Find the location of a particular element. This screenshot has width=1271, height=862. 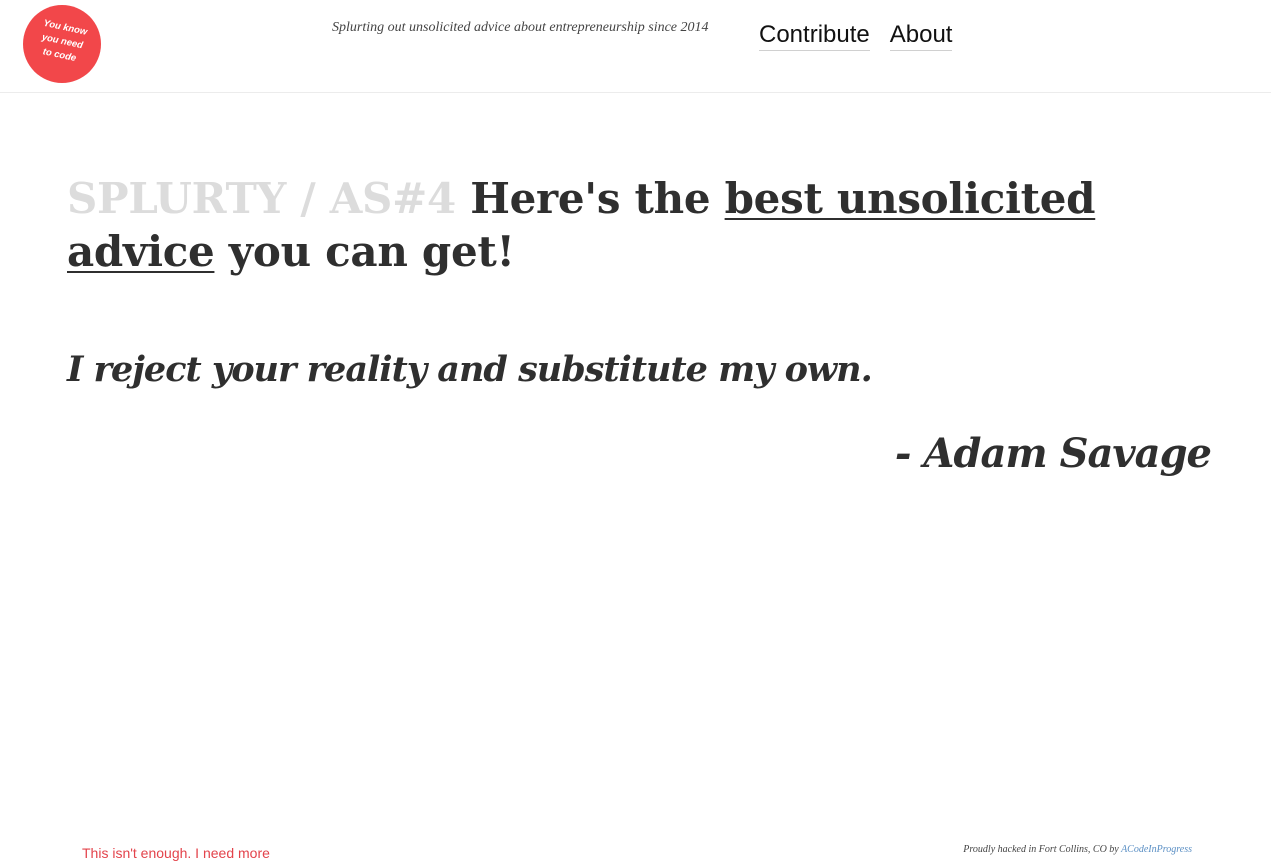

nav-contribute-link: Contribute is located at coordinates (814, 35).